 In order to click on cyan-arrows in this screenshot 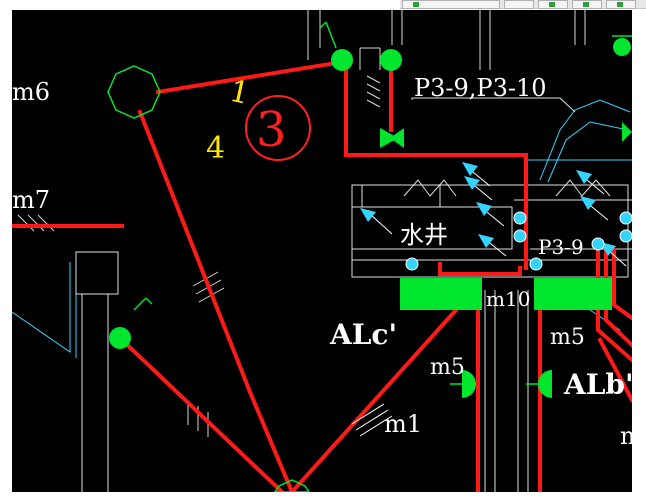, I will do `click(493, 214)`.